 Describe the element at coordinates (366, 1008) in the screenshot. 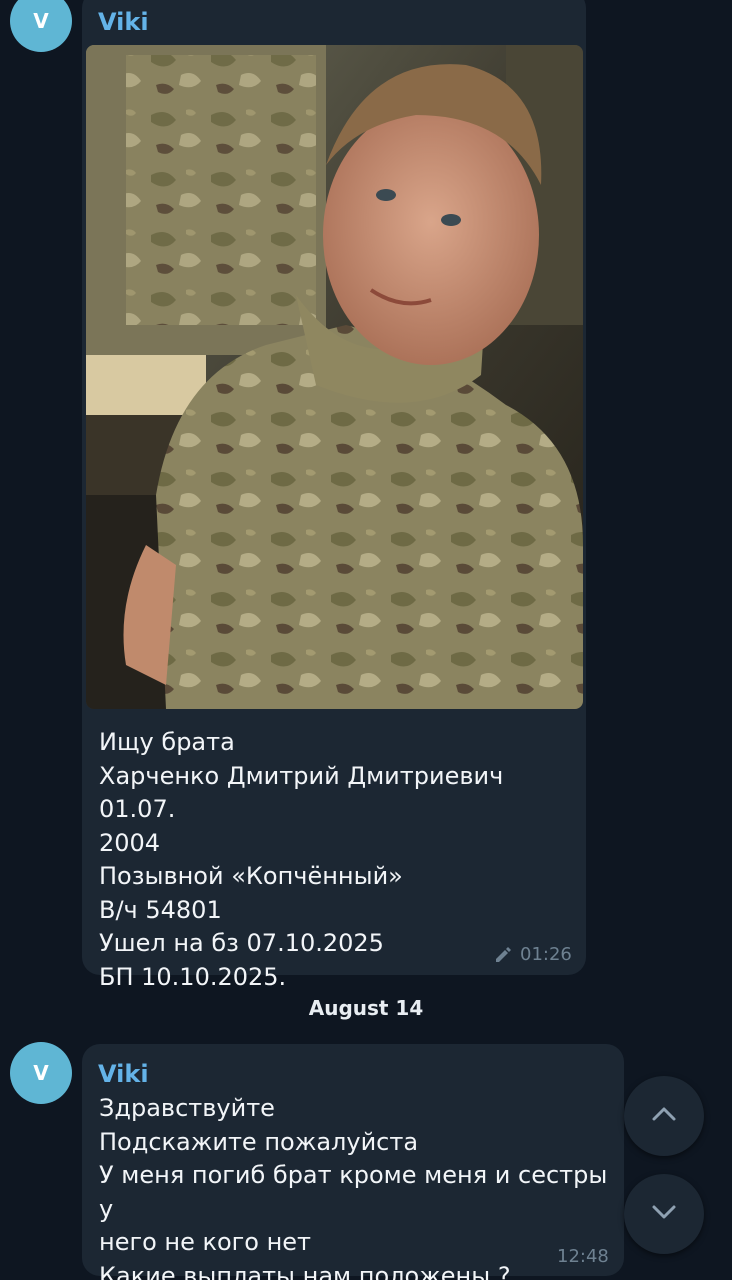

I see `date-separator: August 14` at that location.